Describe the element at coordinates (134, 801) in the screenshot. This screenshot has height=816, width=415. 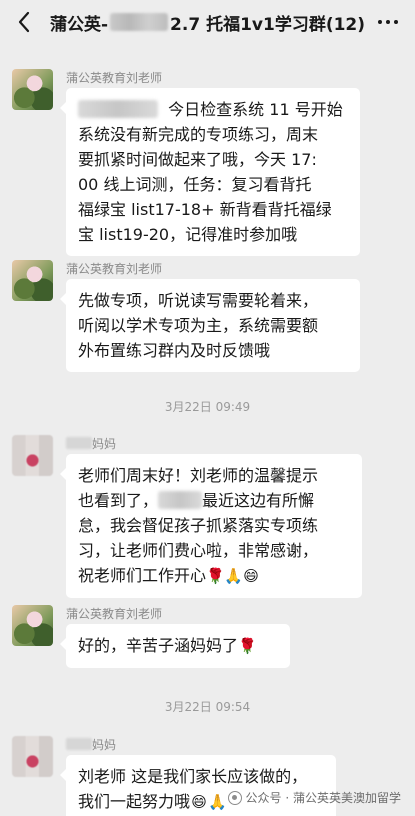
I see `message-line: 我们一起努力哦` at that location.